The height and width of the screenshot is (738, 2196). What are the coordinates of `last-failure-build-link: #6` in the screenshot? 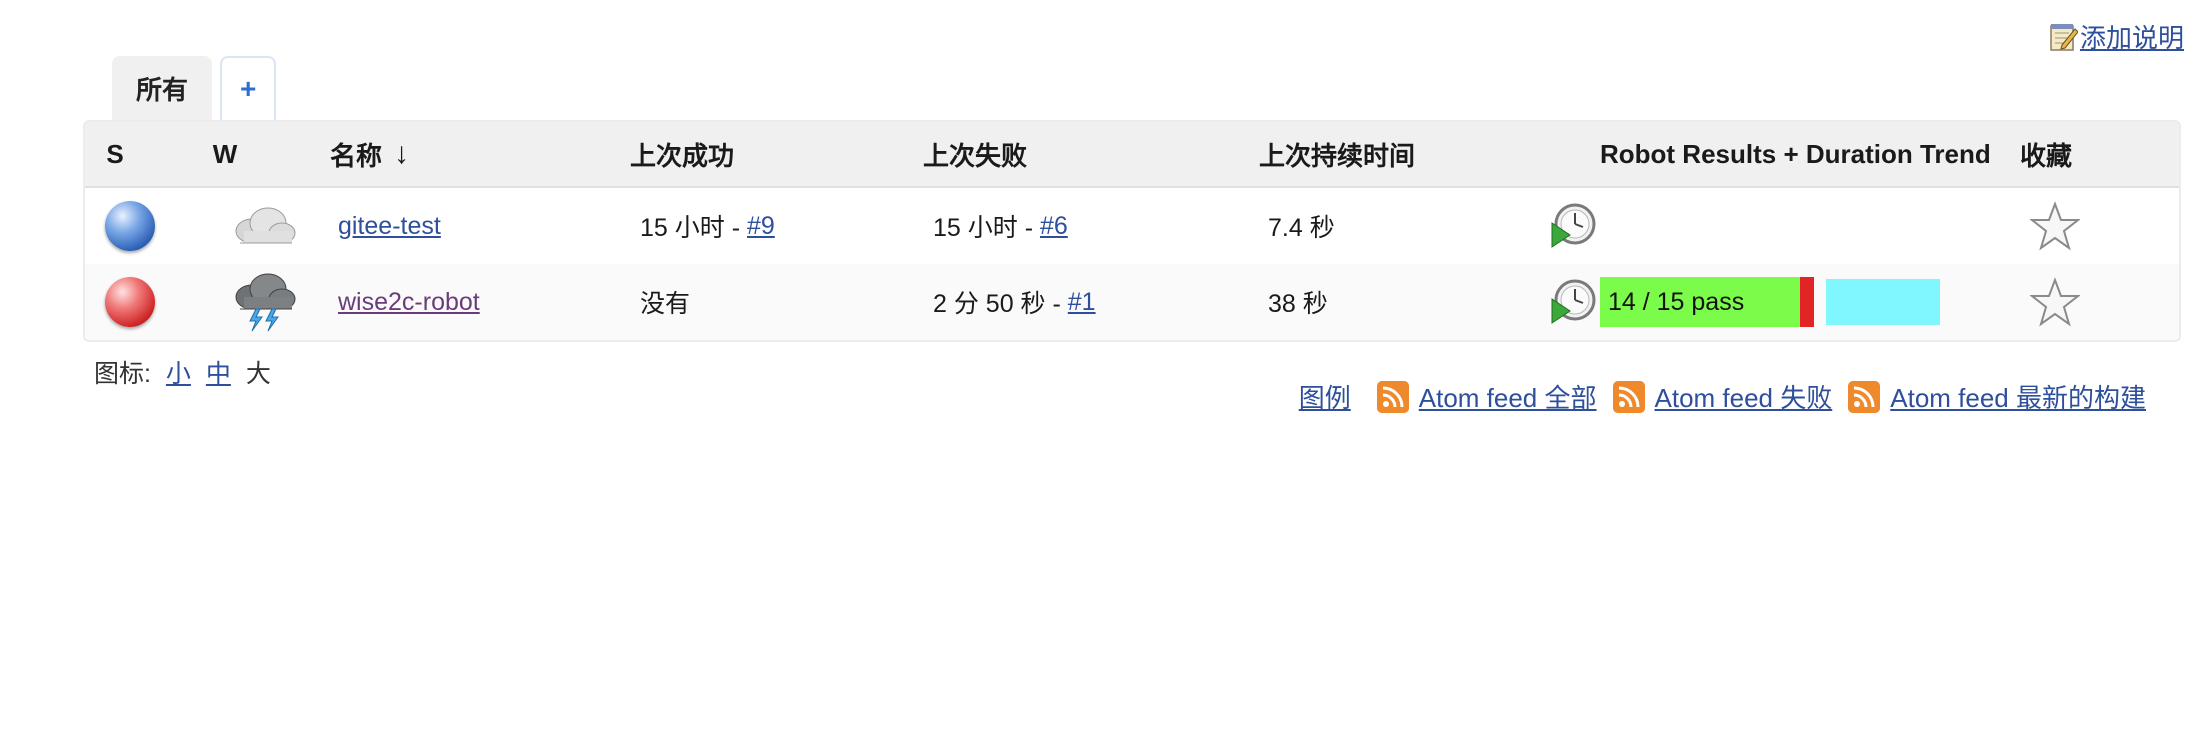 It's located at (1054, 226).